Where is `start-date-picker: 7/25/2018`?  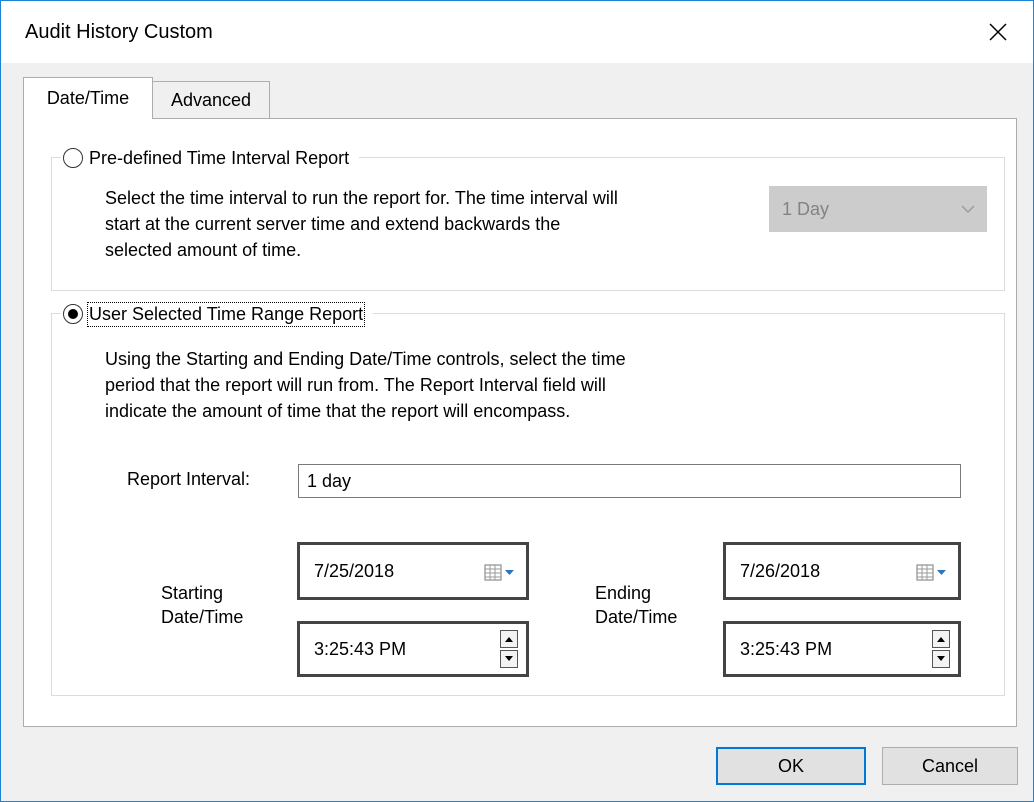
start-date-picker: 7/25/2018 is located at coordinates (413, 571).